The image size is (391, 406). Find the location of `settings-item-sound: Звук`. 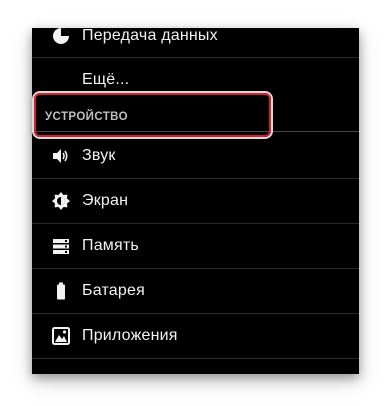

settings-item-sound: Звук is located at coordinates (195, 155).